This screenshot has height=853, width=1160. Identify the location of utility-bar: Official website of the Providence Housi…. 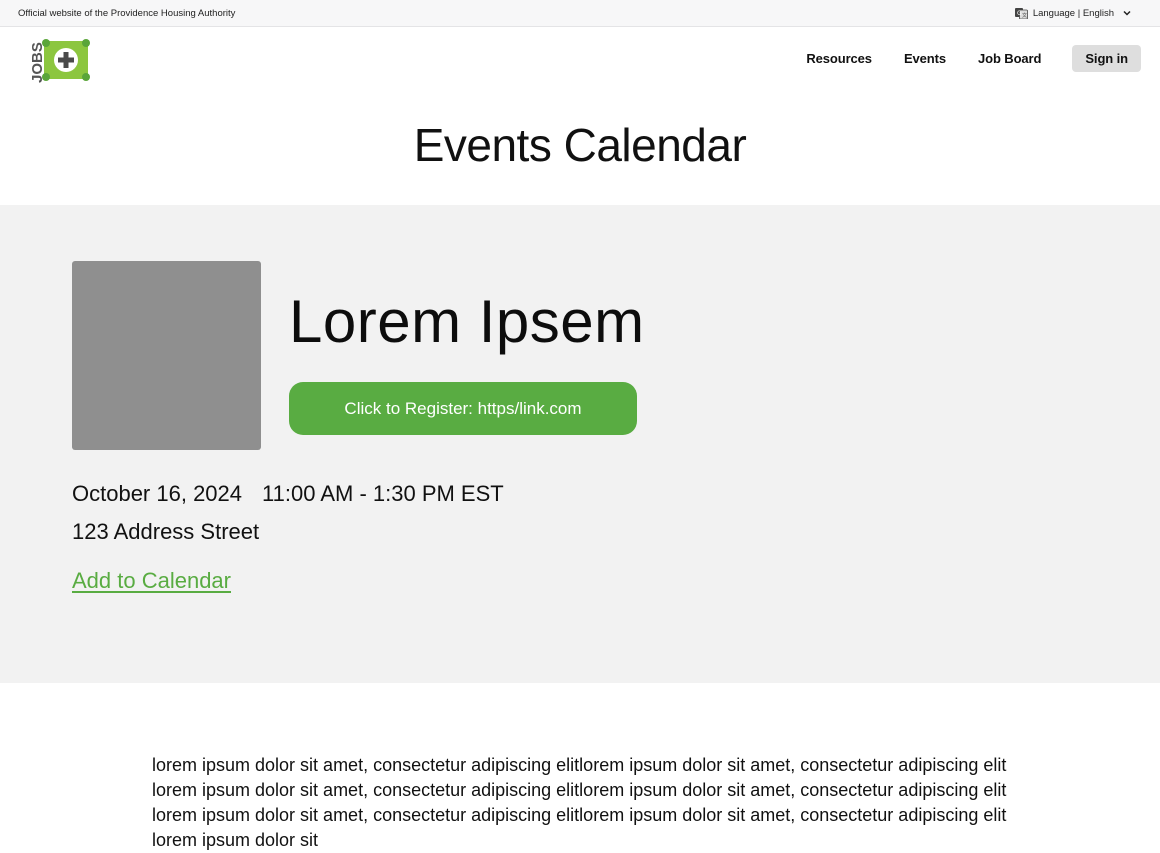
(580, 13).